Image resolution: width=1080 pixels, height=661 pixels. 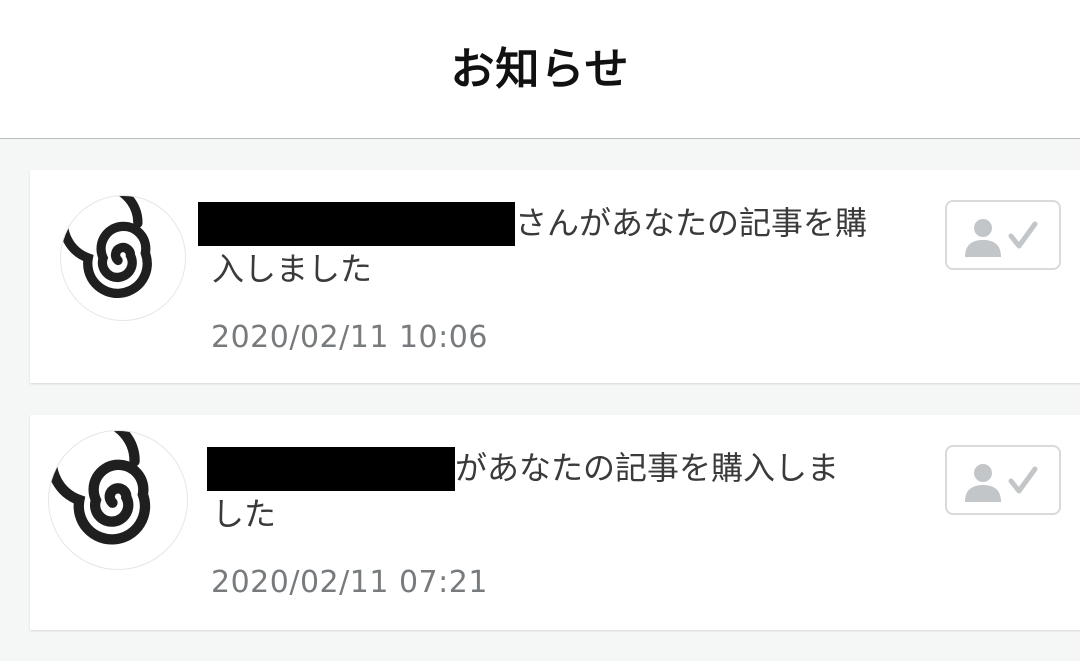 I want to click on notification-timestamp: 2020/02/11 10:06, so click(x=349, y=337).